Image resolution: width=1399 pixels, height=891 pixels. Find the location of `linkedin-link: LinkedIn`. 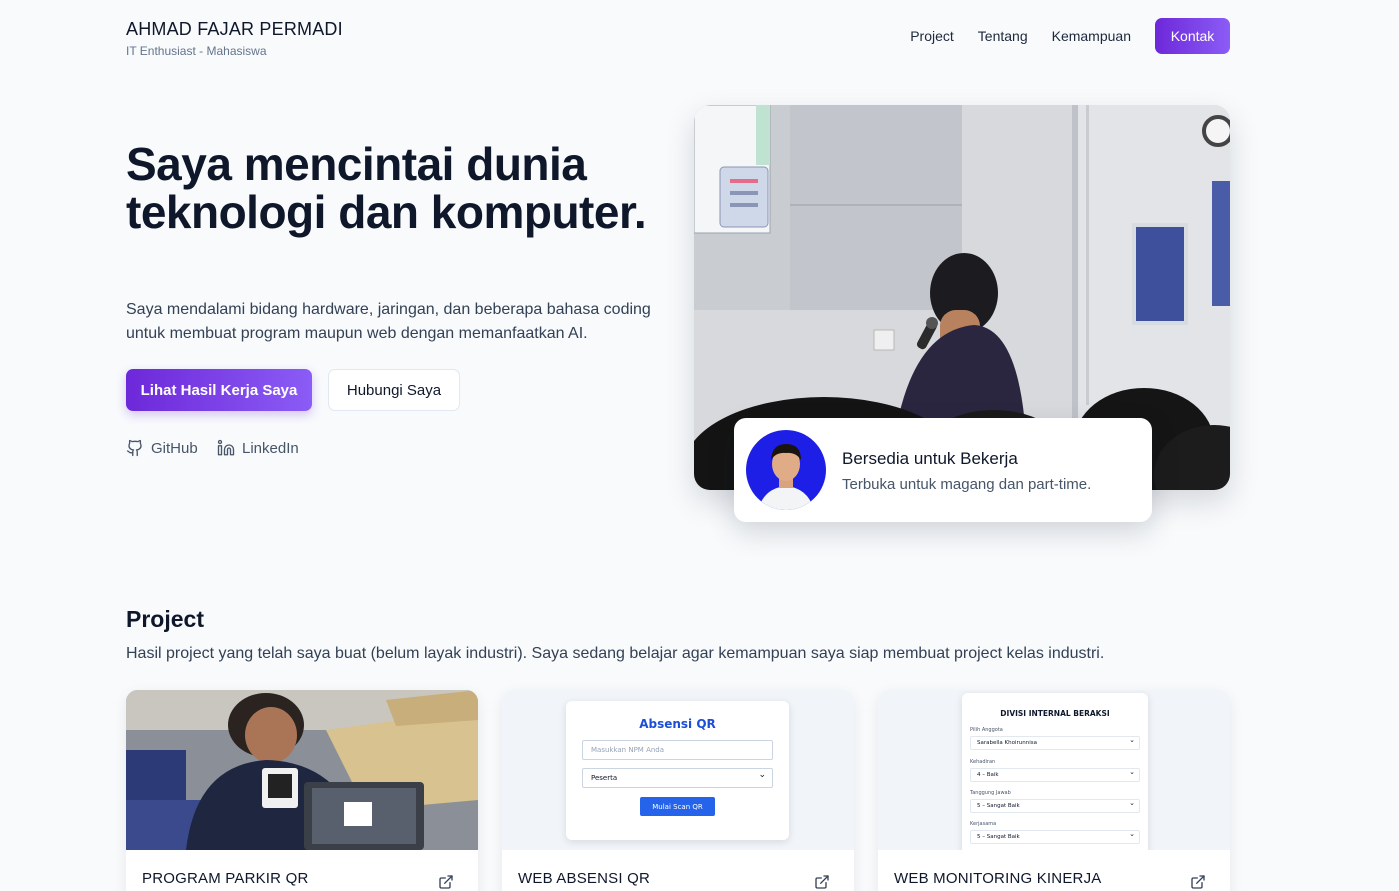

linkedin-link: LinkedIn is located at coordinates (258, 448).